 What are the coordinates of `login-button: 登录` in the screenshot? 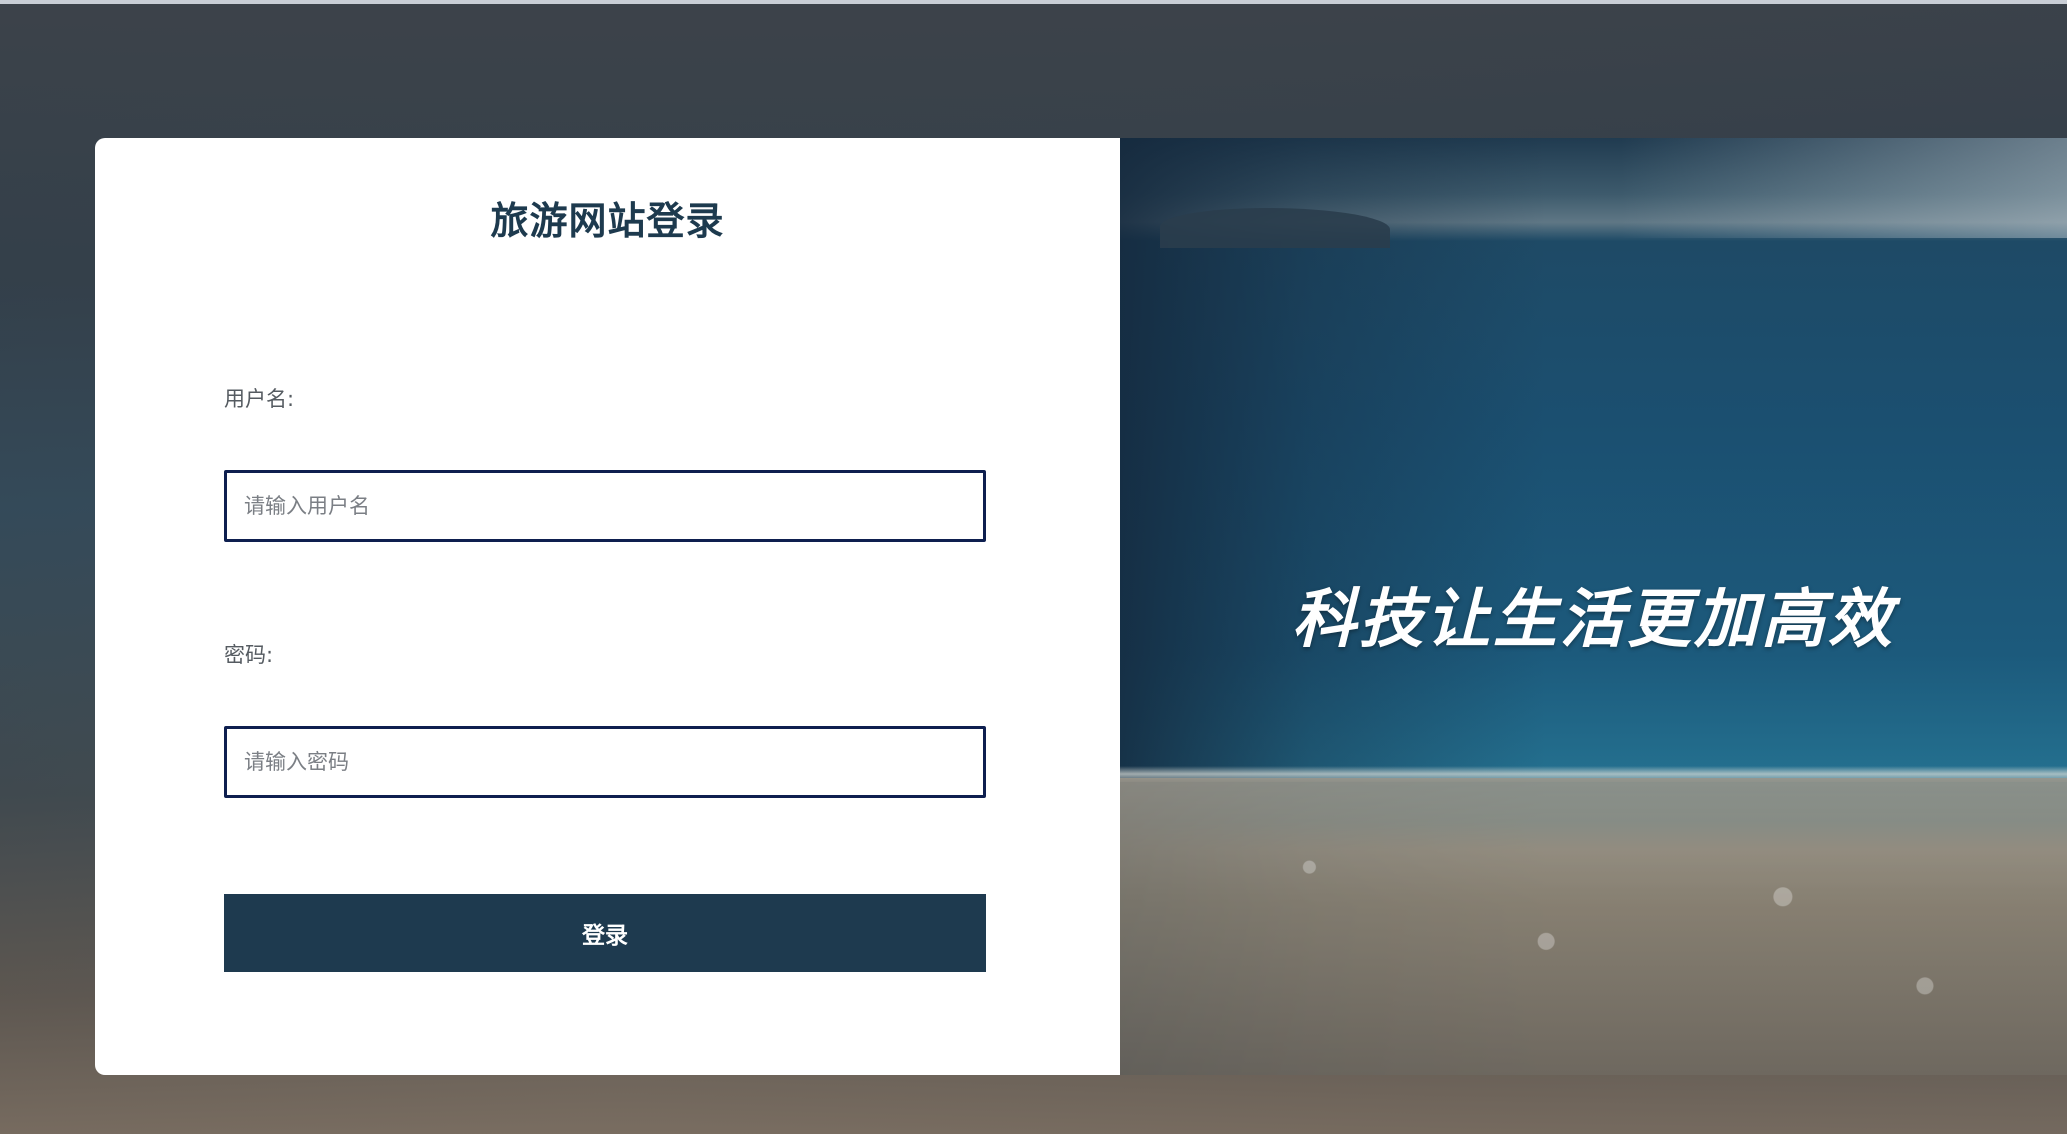 It's located at (605, 933).